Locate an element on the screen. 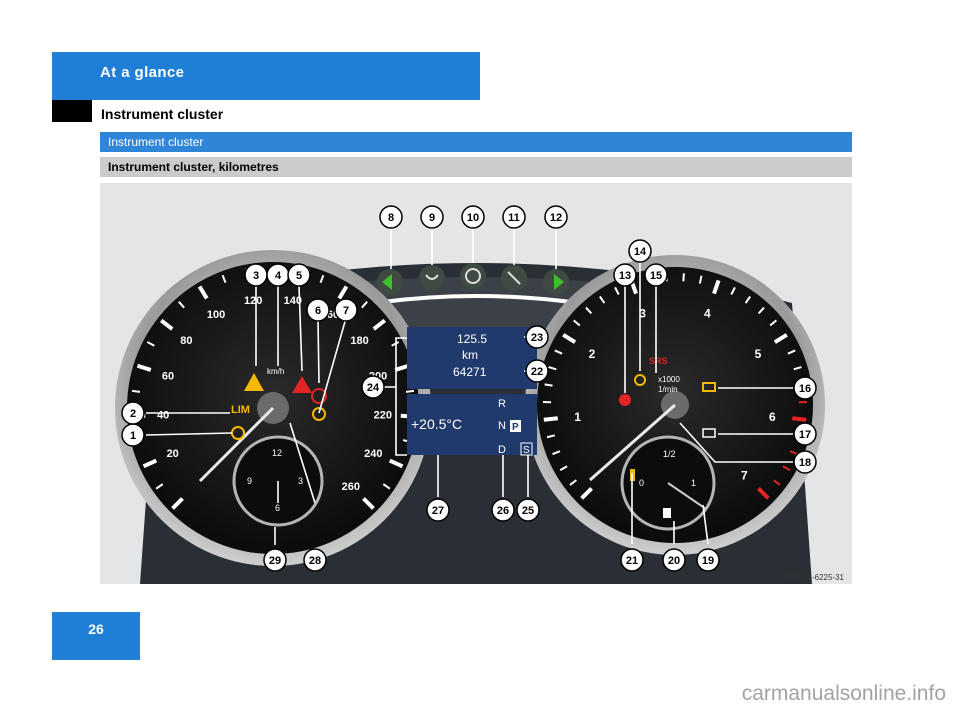 This screenshot has width=960, height=712. rpm-multiplier: x1000 is located at coordinates (669, 379).